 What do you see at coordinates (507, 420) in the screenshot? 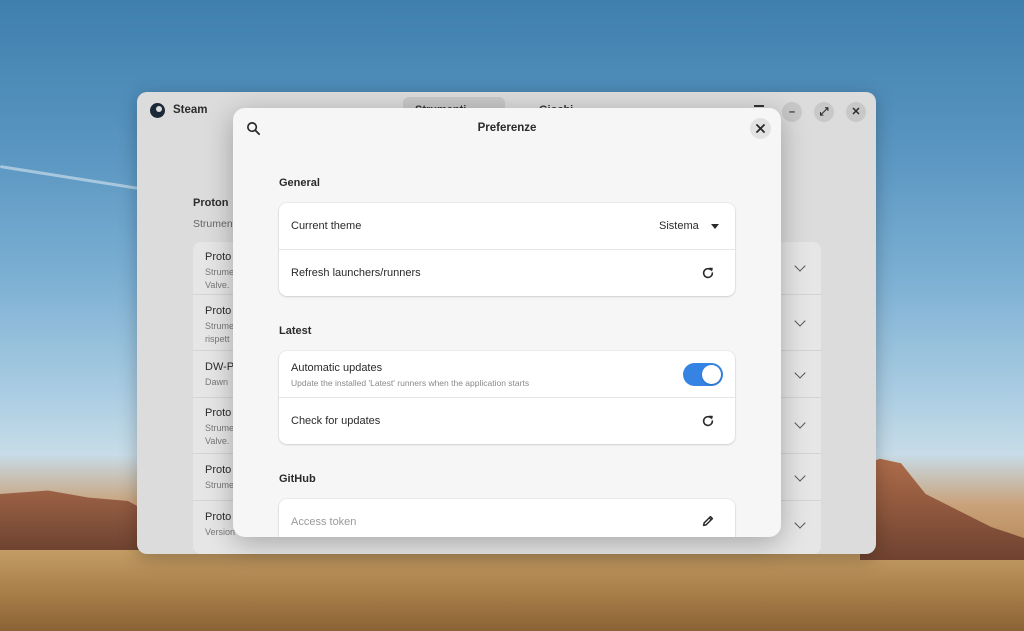
I see `check-updates-row: Check for updates` at bounding box center [507, 420].